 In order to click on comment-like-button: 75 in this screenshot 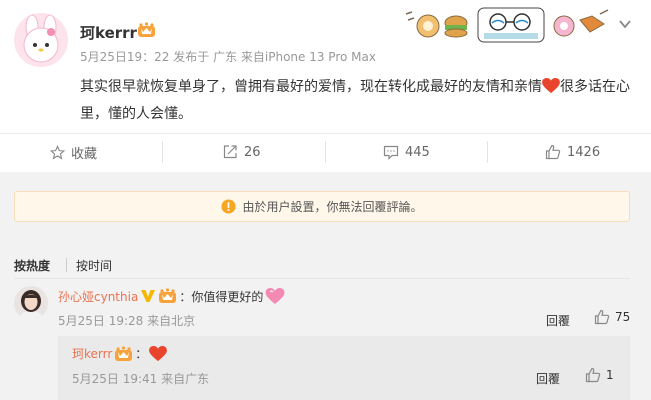, I will do `click(612, 317)`.